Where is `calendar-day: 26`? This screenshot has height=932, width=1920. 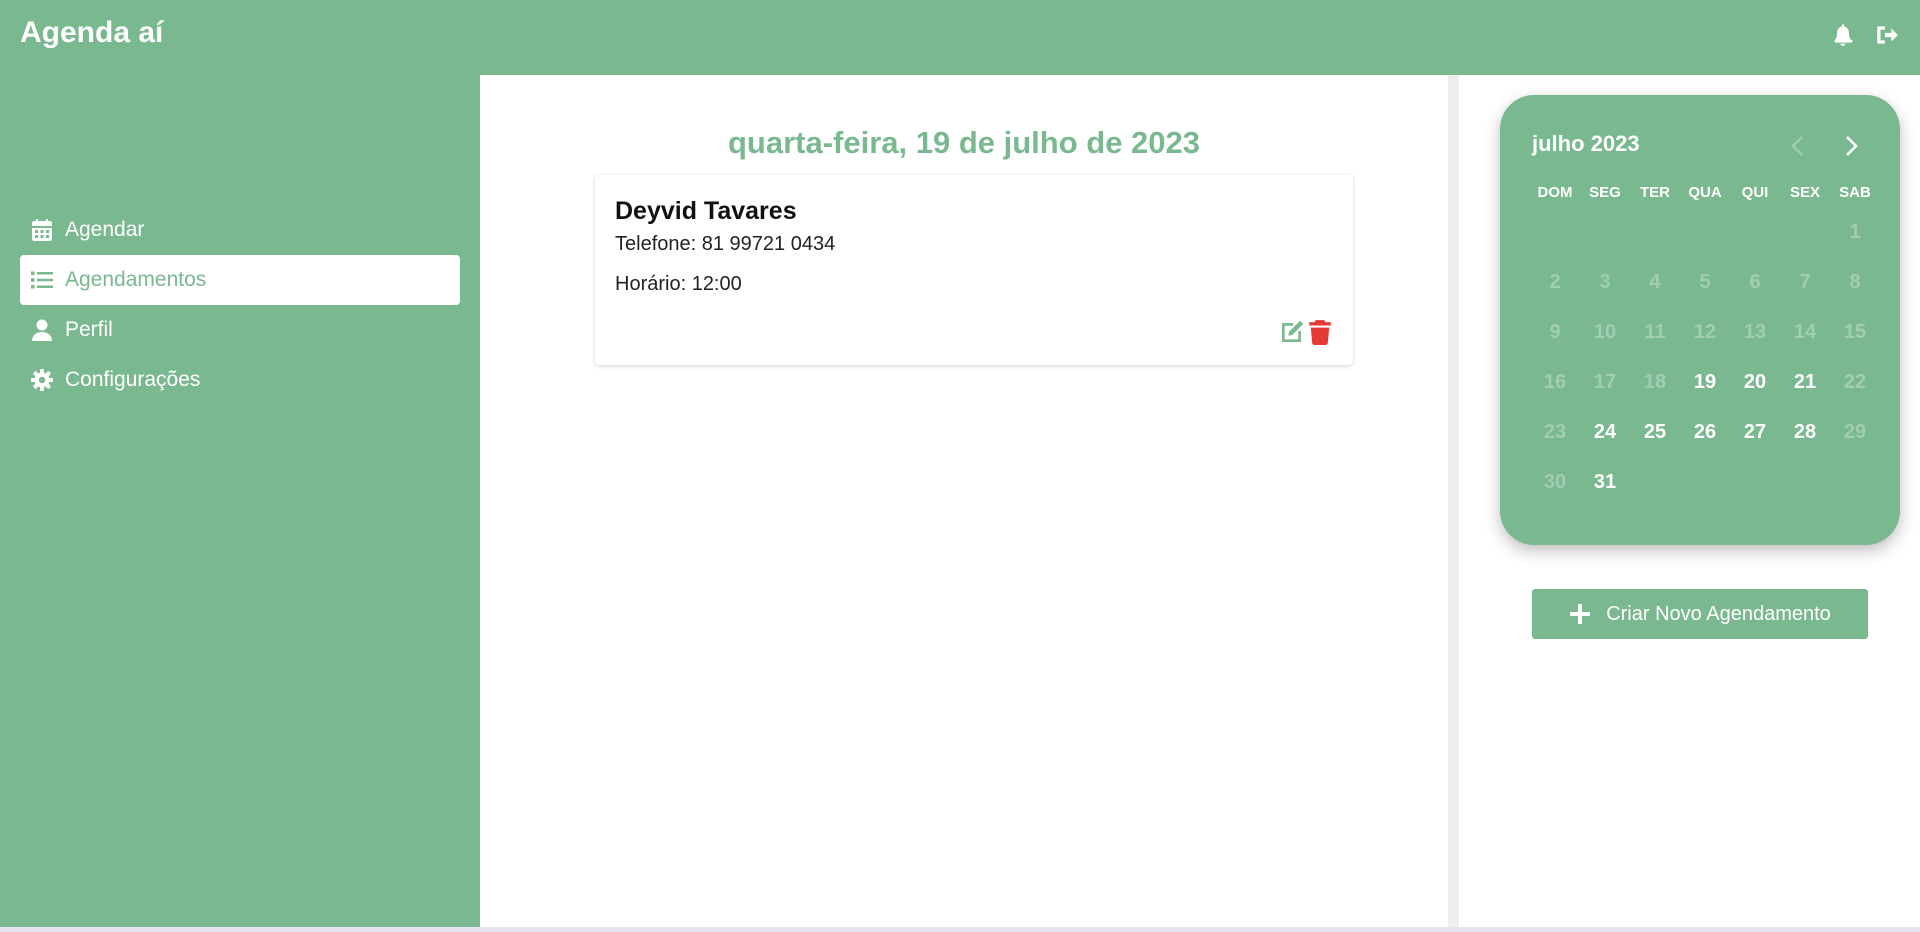
calendar-day: 26 is located at coordinates (1705, 432).